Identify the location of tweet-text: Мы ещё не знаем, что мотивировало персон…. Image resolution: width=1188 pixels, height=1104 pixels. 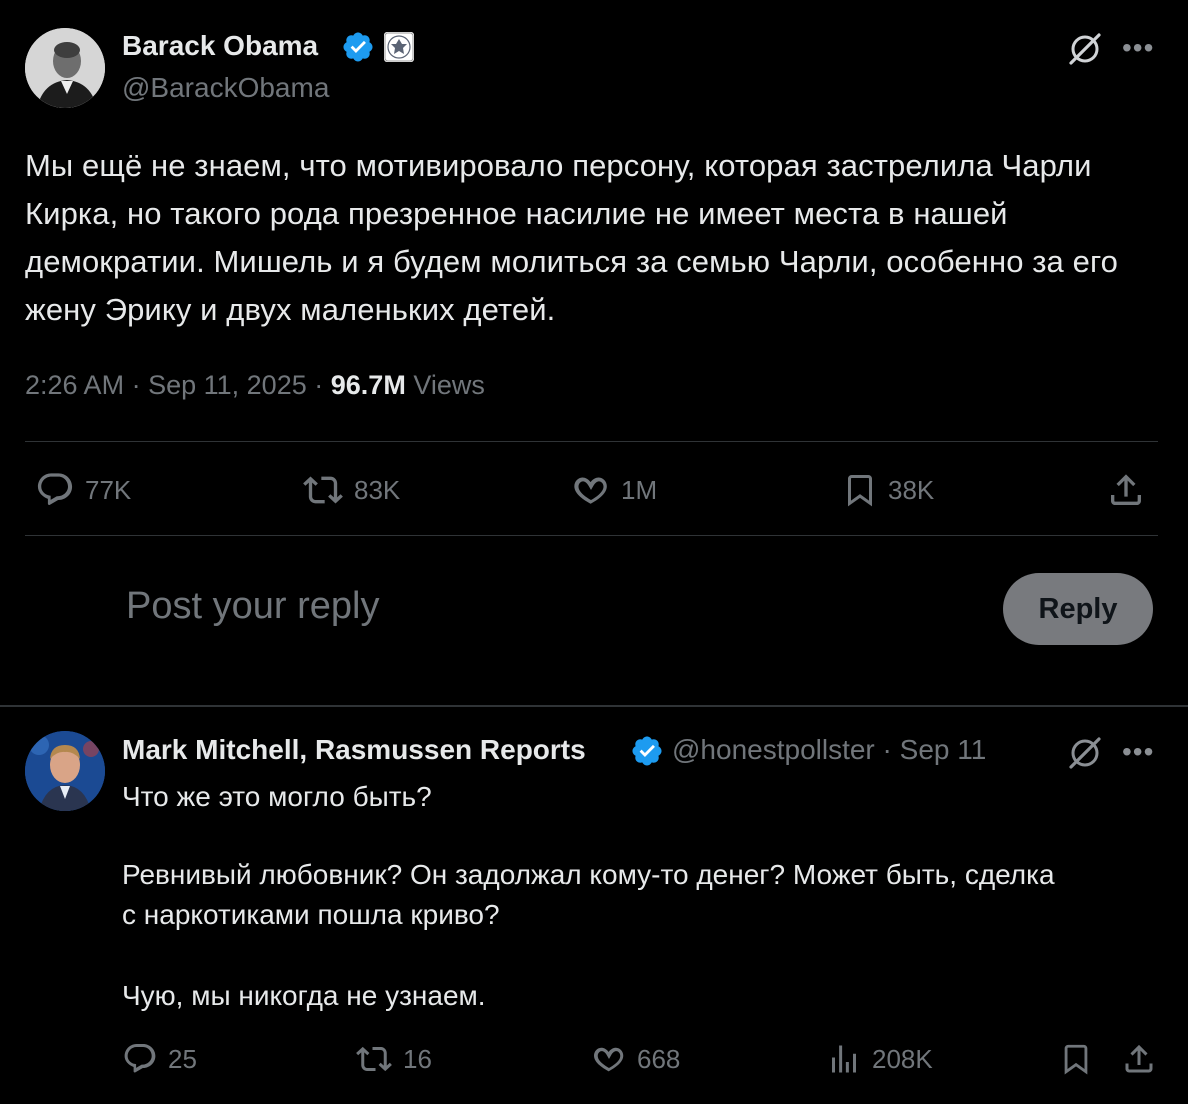
(572, 237).